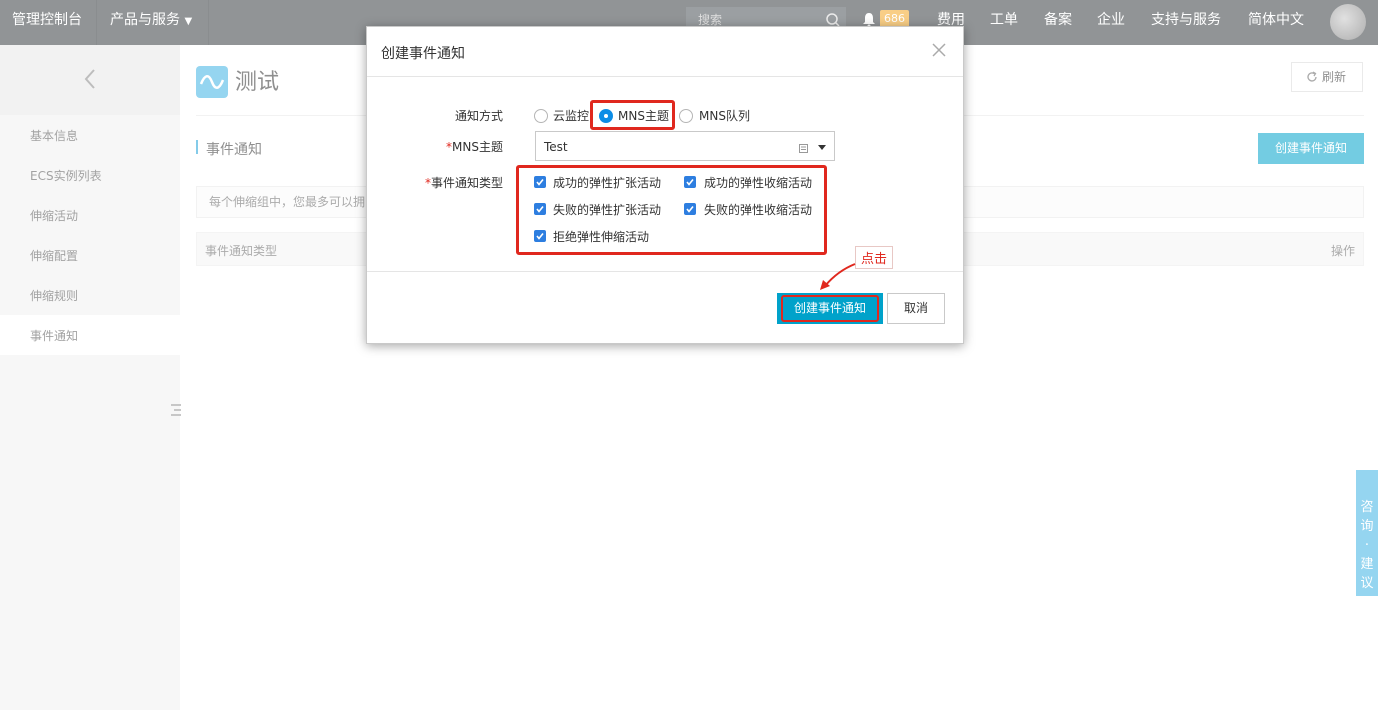 This screenshot has height=710, width=1378. I want to click on checkbox-scale-in-success, so click(690, 182).